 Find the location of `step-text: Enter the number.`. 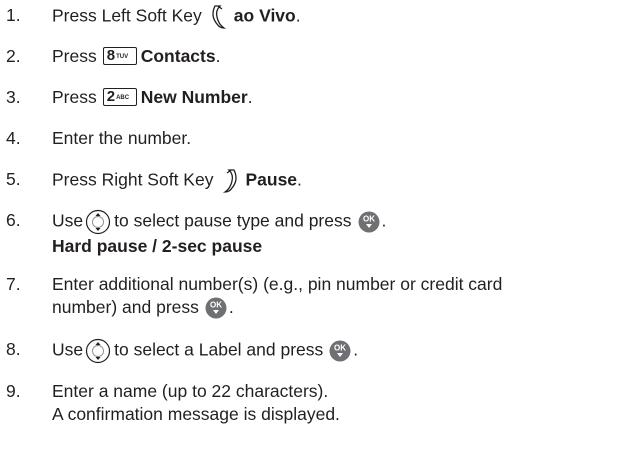

step-text: Enter the number. is located at coordinates (122, 138).